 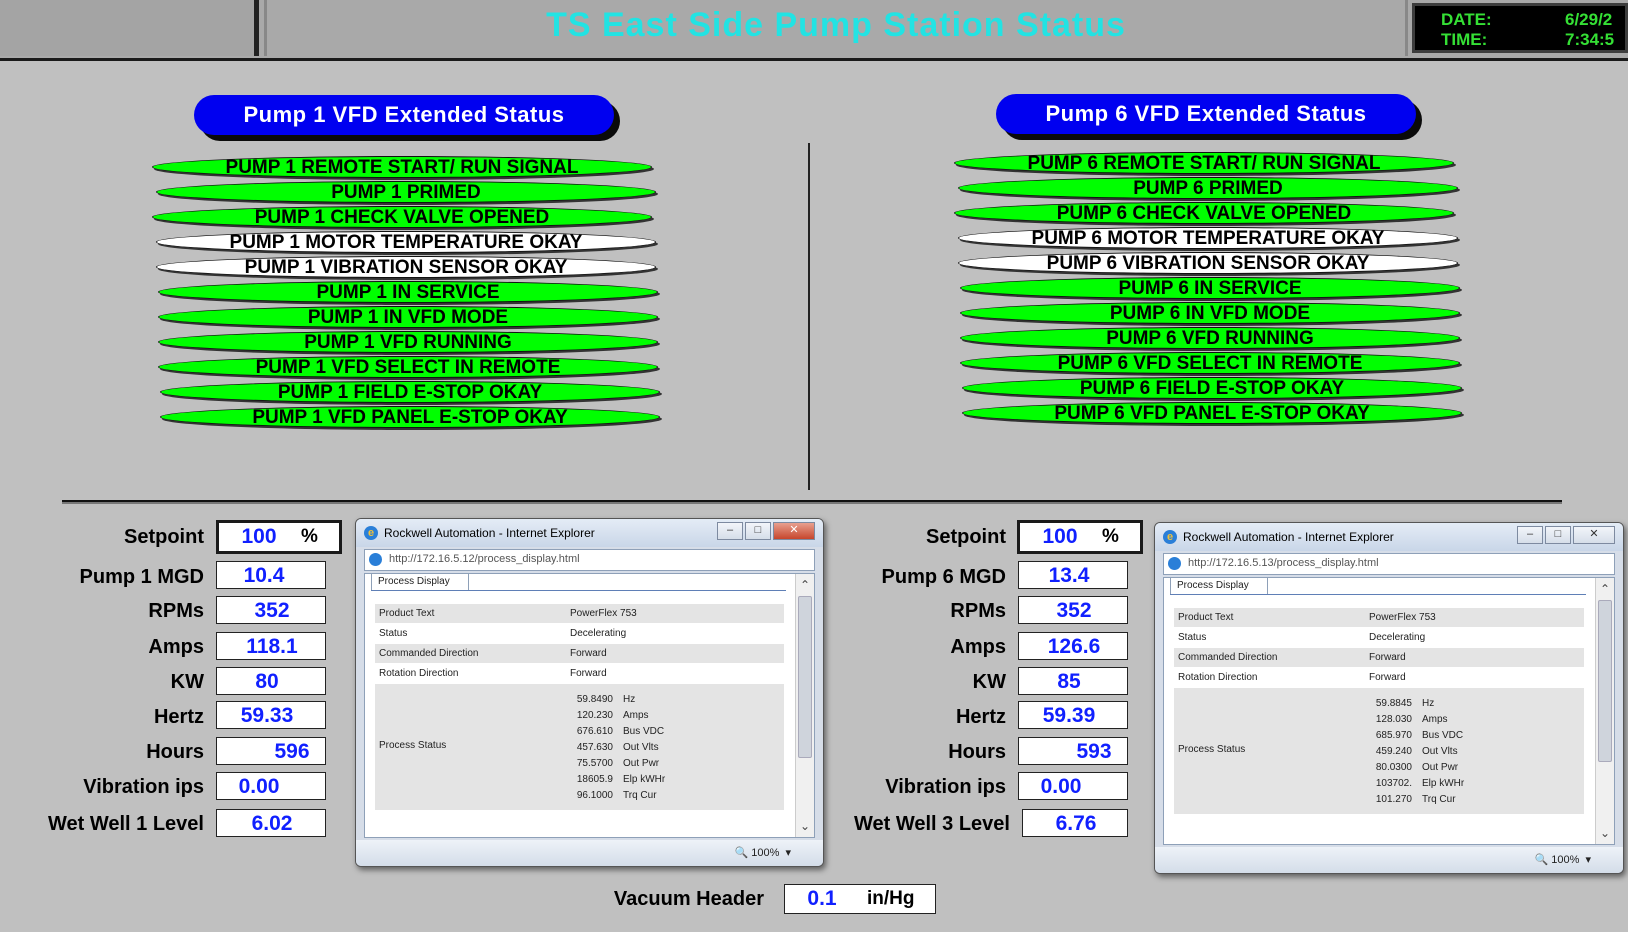 I want to click on pump6-status-indicator: PUMP 6 FIELD E-STOP OKAY, so click(x=1212, y=388).